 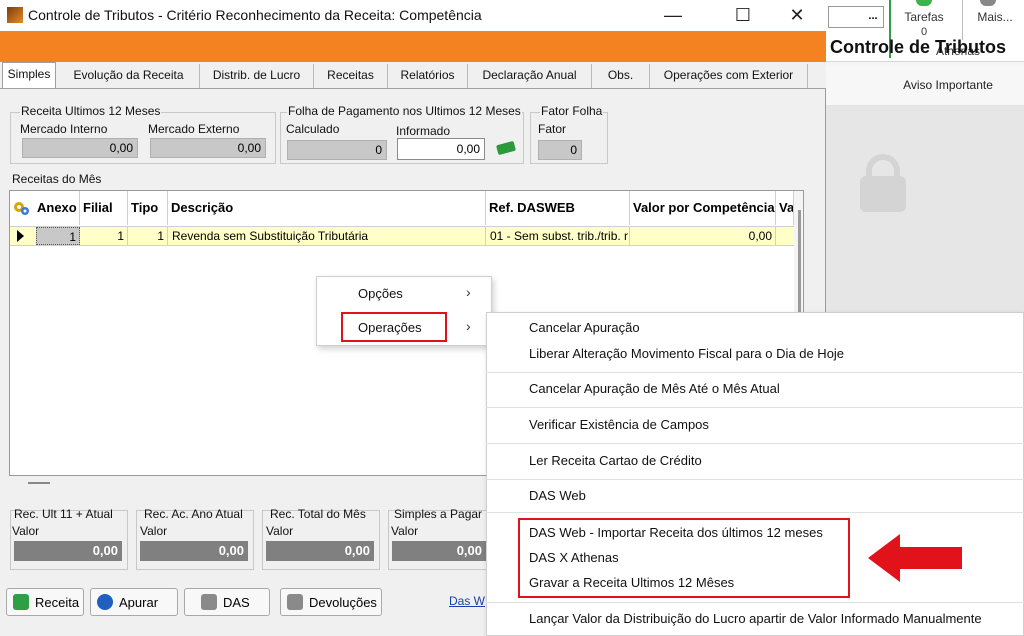 I want to click on das-button-label: DAS, so click(x=236, y=602).